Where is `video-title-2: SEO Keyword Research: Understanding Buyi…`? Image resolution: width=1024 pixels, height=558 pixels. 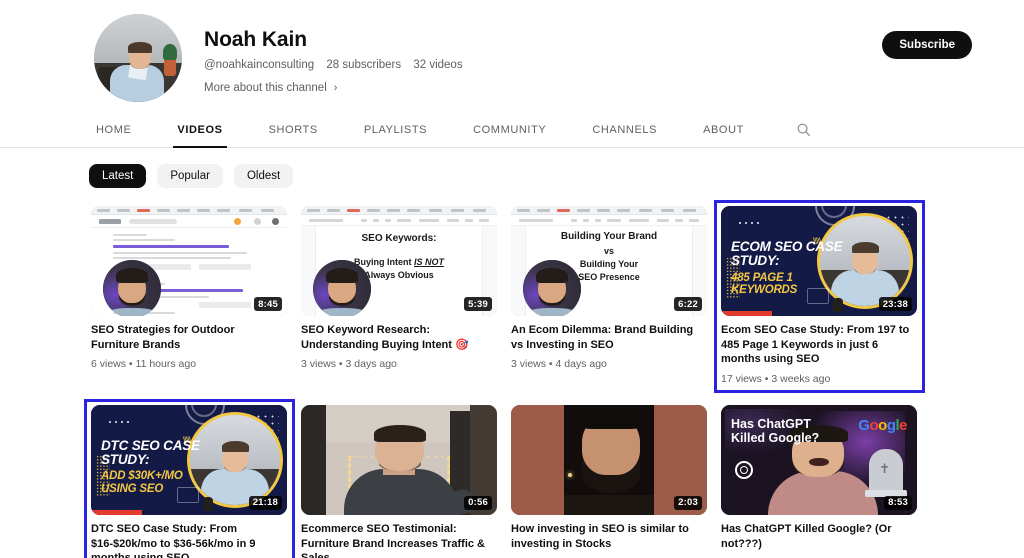 video-title-2: SEO Keyword Research: Understanding Buyi… is located at coordinates (397, 337).